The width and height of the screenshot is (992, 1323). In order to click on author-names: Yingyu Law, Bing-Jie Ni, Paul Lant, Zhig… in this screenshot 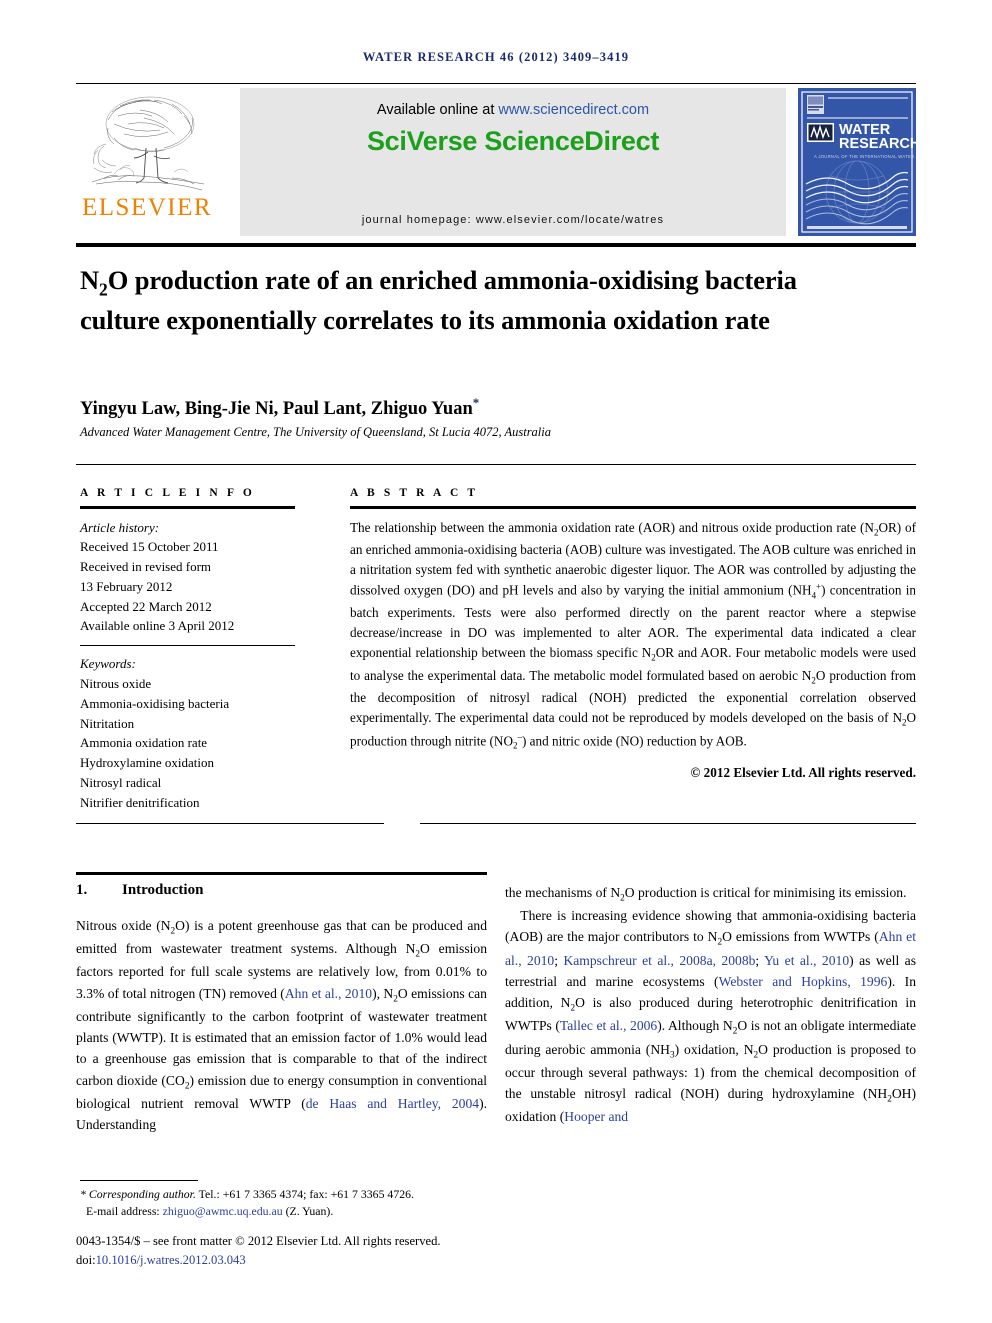, I will do `click(276, 409)`.